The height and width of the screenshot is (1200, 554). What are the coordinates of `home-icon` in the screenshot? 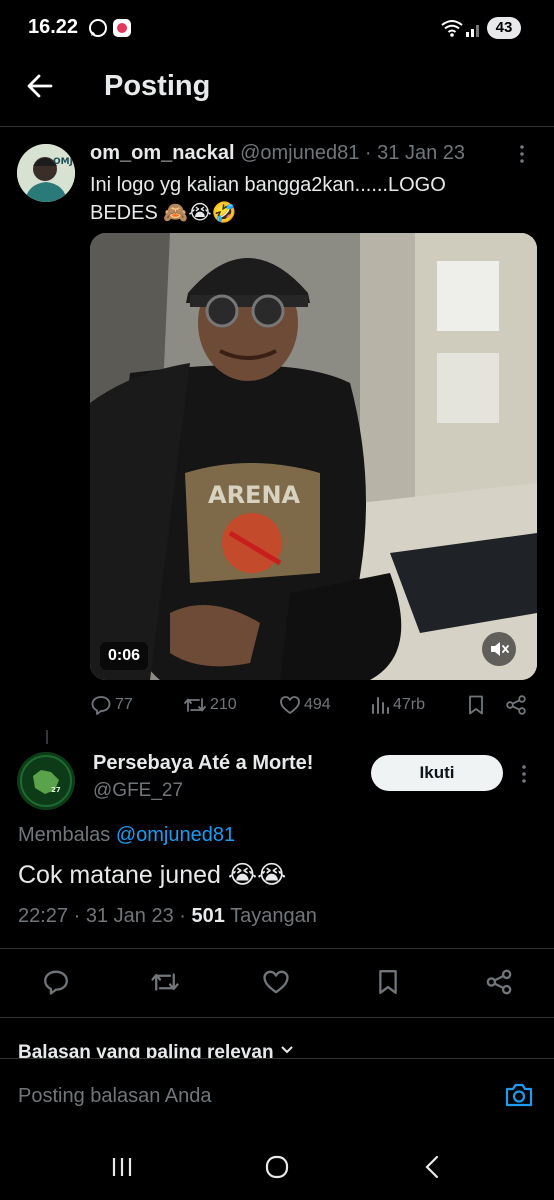 It's located at (277, 1167).